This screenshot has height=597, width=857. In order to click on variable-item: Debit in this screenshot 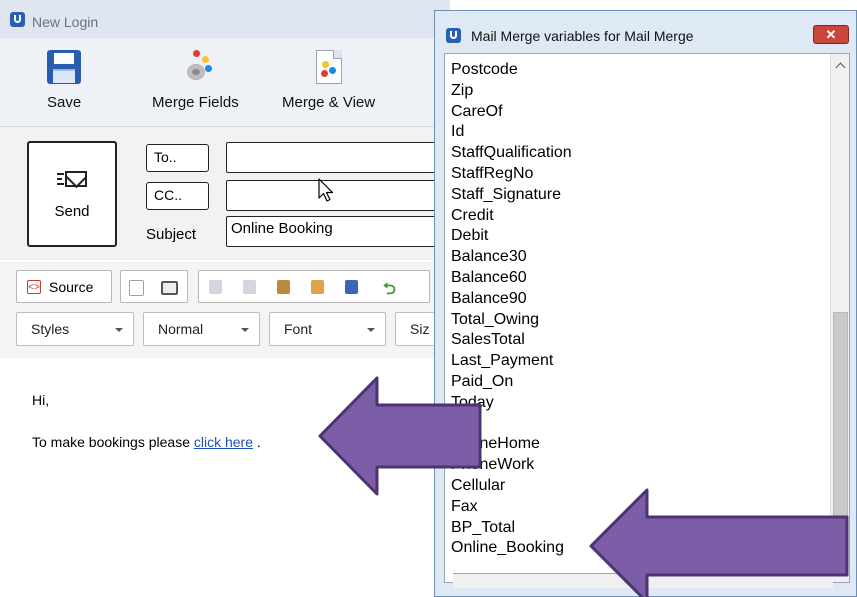, I will do `click(511, 236)`.